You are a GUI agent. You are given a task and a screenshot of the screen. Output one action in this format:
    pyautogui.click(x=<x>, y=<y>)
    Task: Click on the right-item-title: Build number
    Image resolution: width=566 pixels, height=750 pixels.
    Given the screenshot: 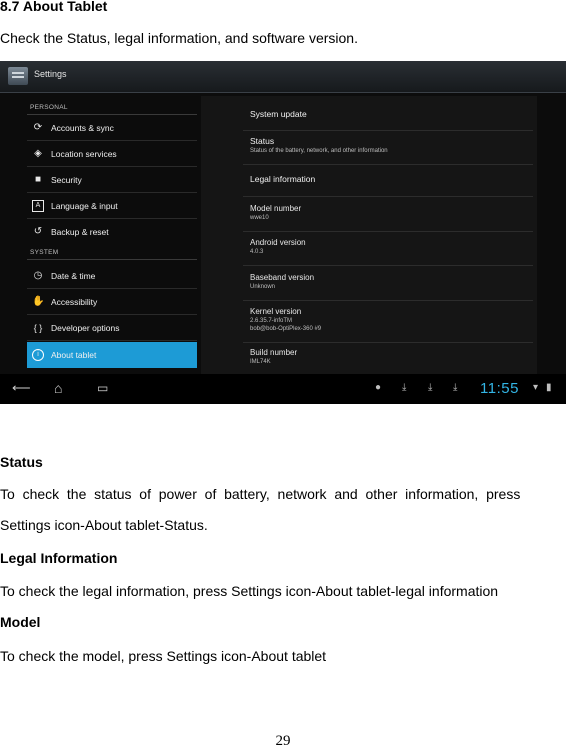 What is the action you would take?
    pyautogui.click(x=274, y=352)
    